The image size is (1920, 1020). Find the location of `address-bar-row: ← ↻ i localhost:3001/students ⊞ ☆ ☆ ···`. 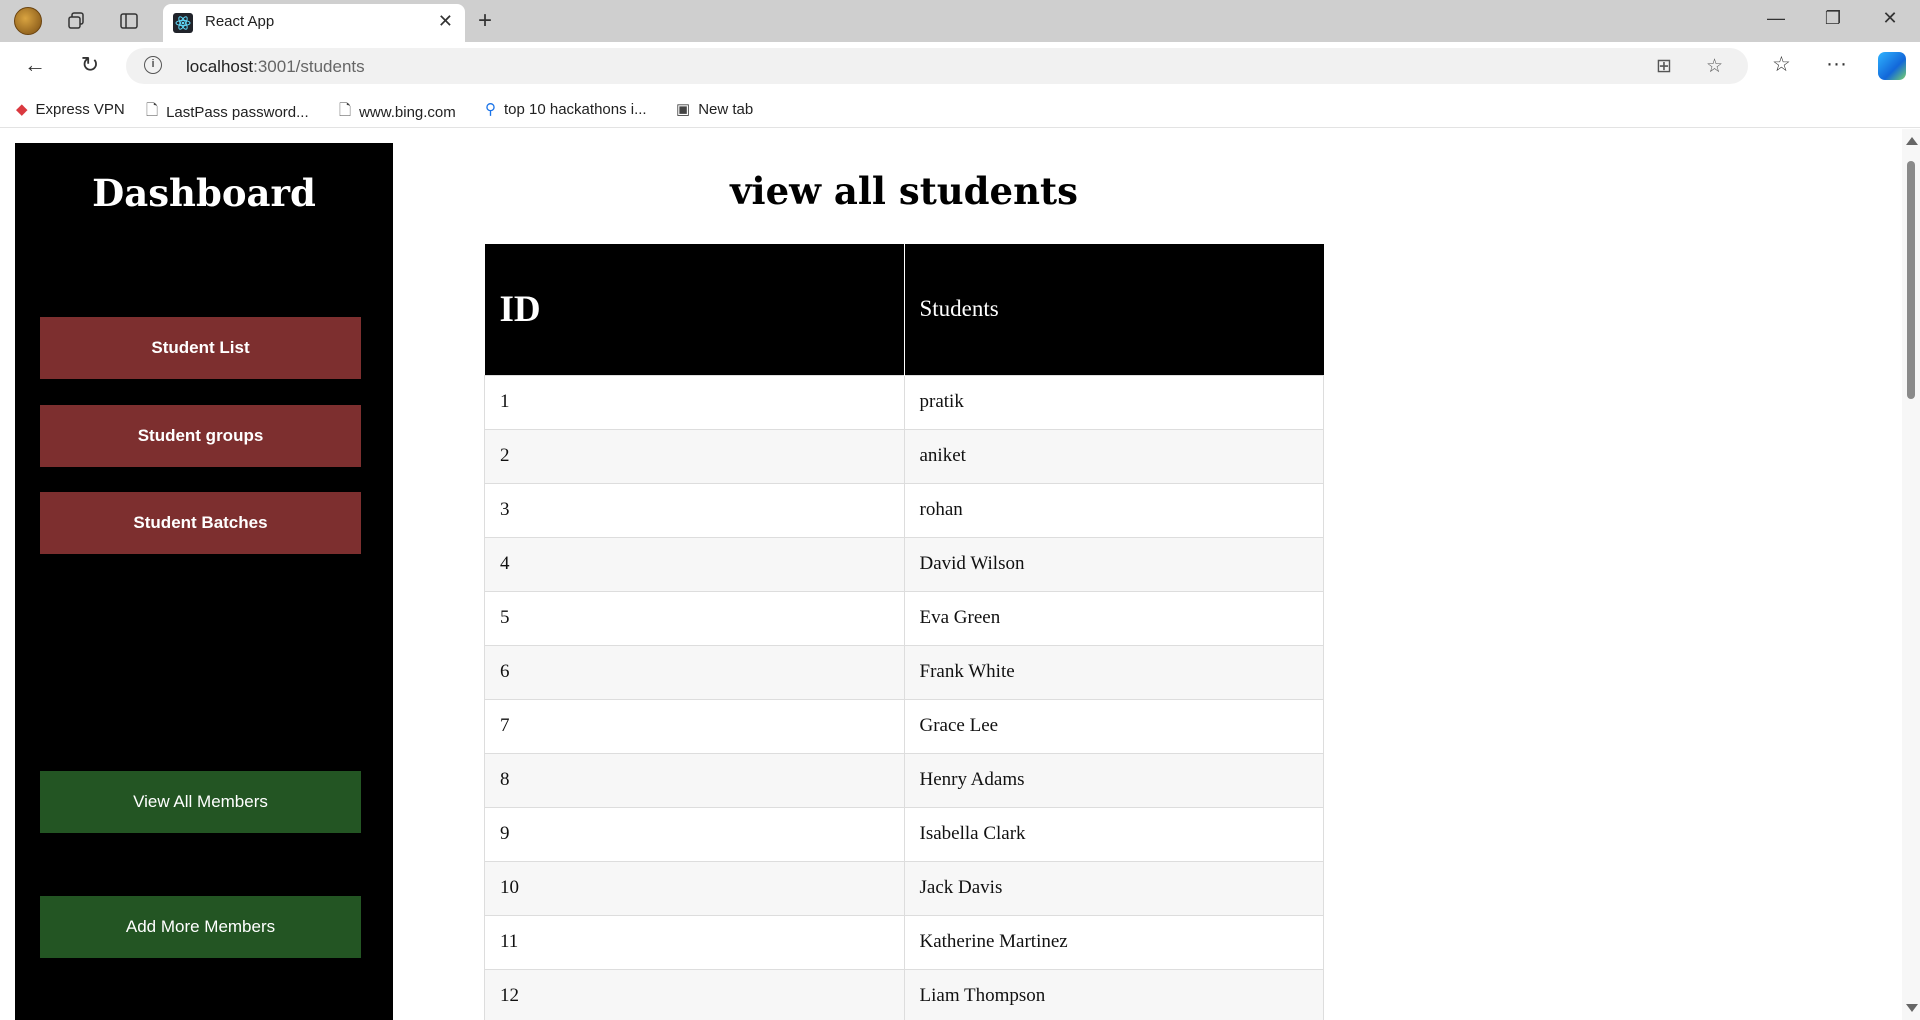

address-bar-row: ← ↻ i localhost:3001/students ⊞ ☆ ☆ ··· is located at coordinates (960, 66).